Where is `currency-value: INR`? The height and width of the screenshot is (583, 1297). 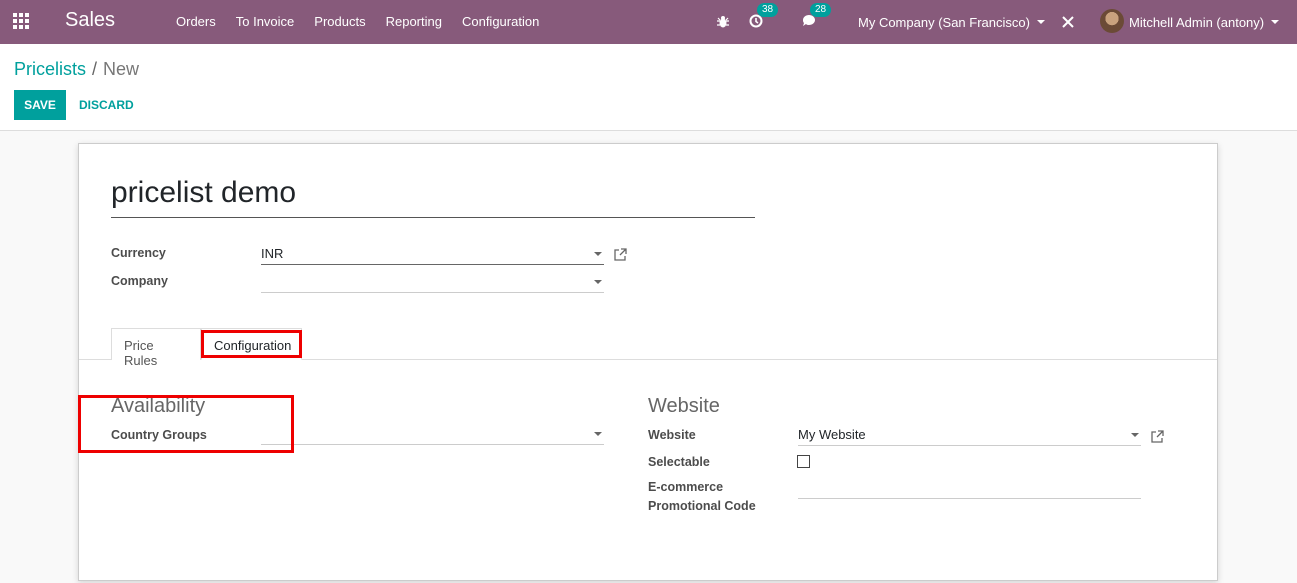
currency-value: INR is located at coordinates (272, 253).